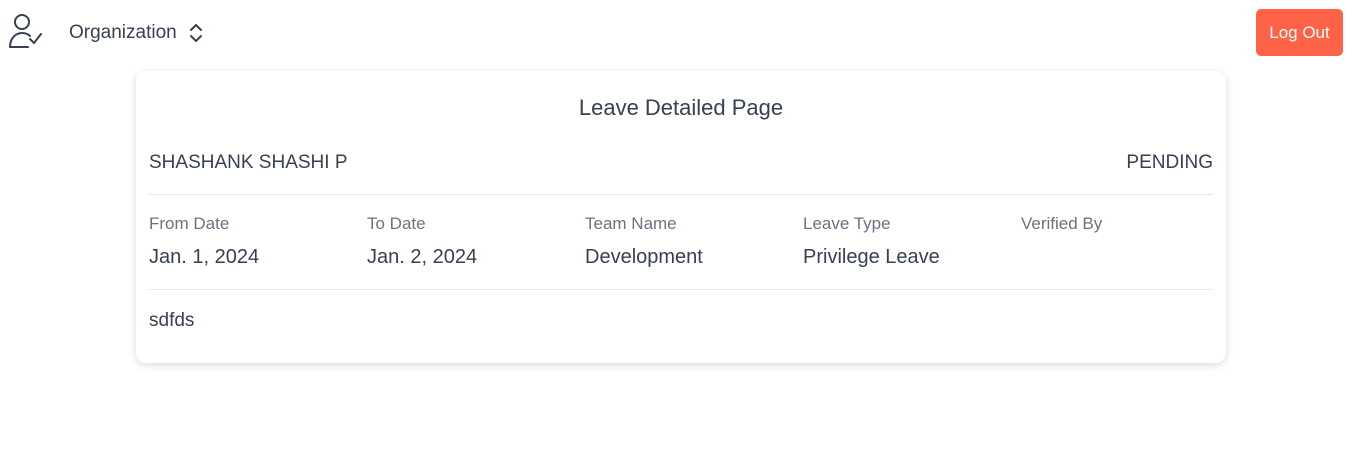  Describe the element at coordinates (248, 162) in the screenshot. I see `employee-name: SHASHANK SHASHI P` at that location.